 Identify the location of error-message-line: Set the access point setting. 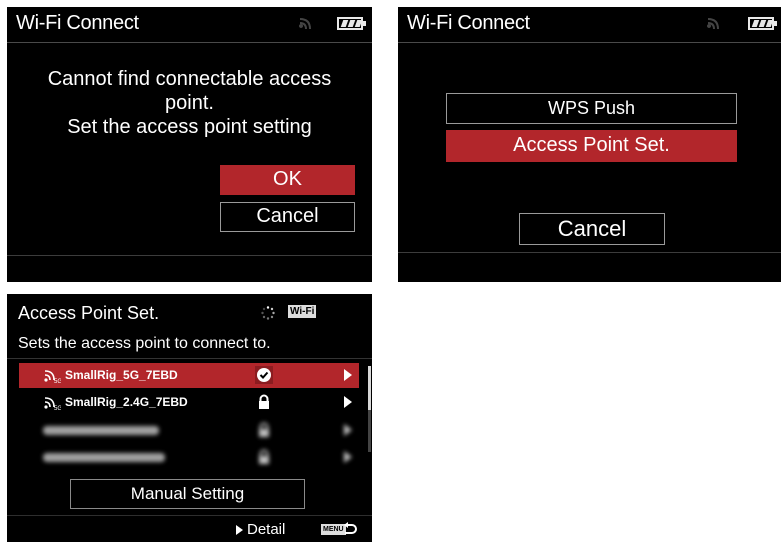
(189, 127).